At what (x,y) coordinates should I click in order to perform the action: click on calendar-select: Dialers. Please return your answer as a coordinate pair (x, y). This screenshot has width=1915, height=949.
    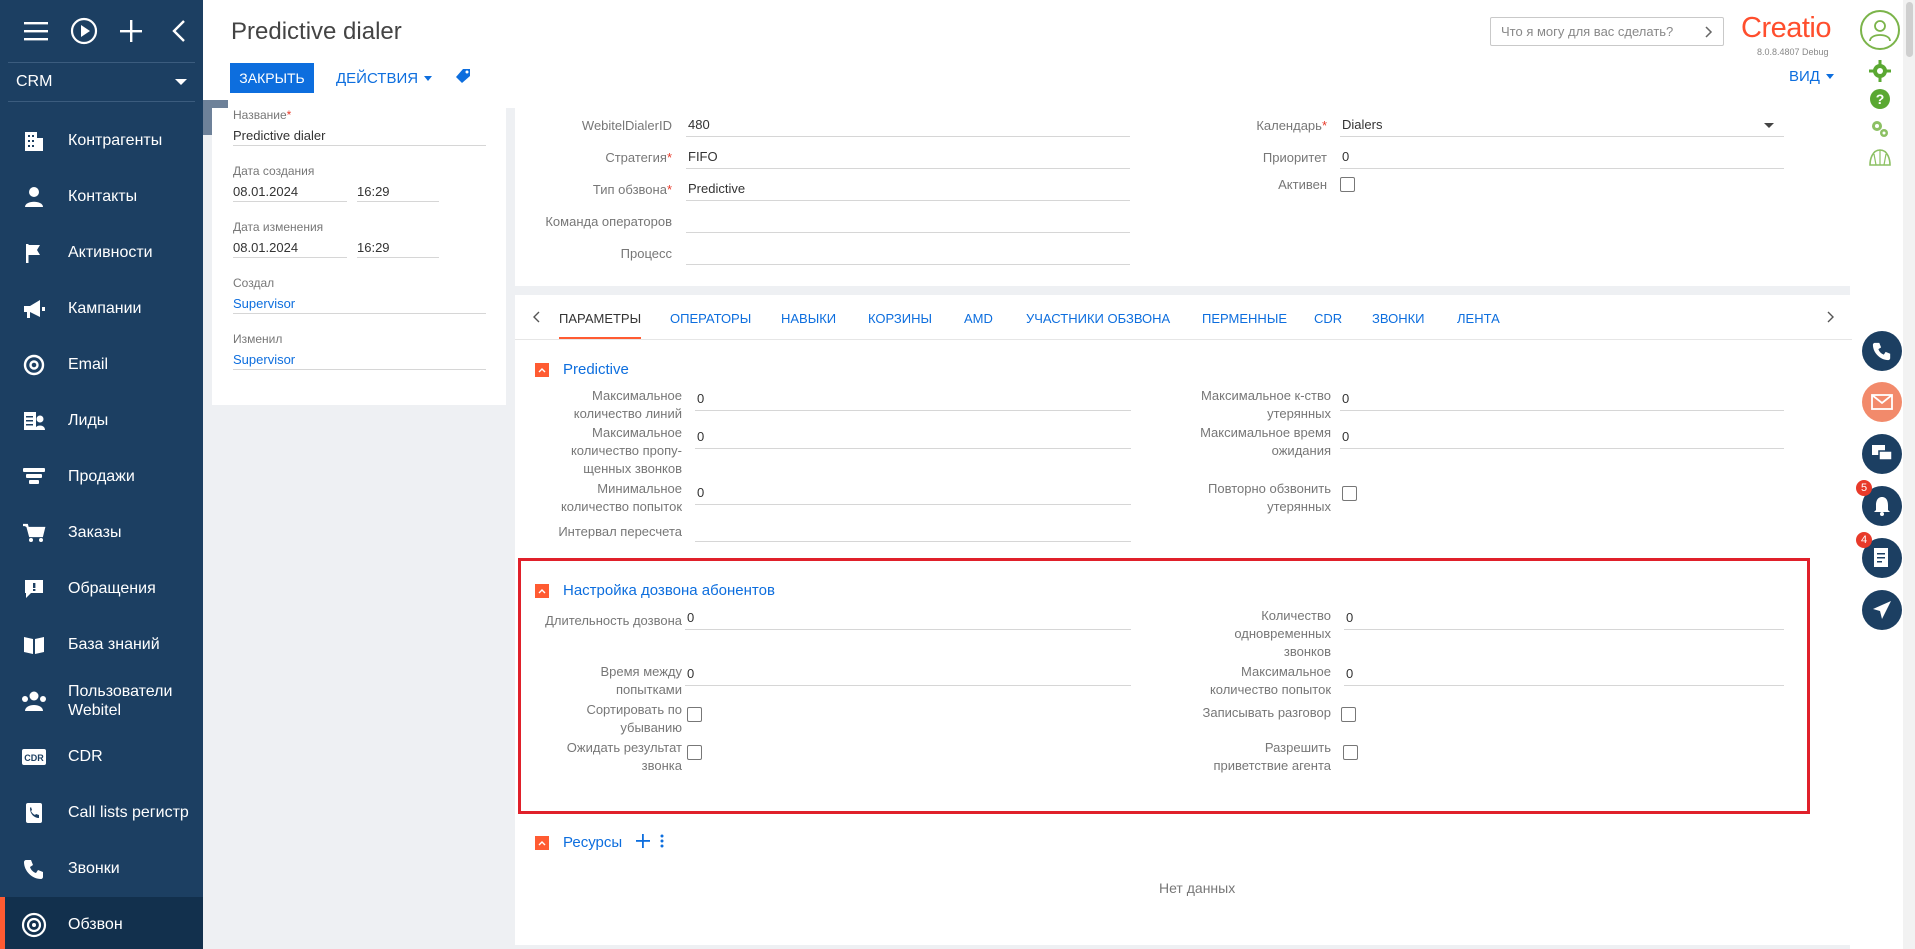
    Looking at the image, I should click on (1562, 125).